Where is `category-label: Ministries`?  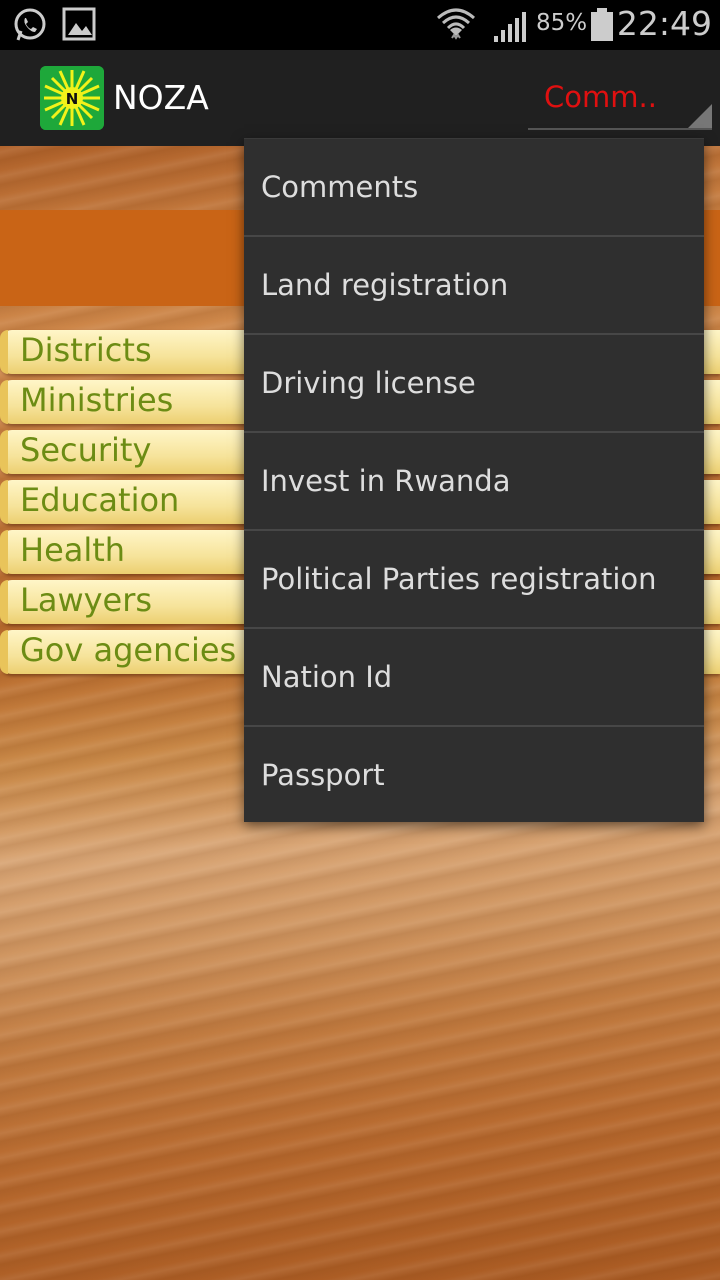
category-label: Ministries is located at coordinates (97, 400).